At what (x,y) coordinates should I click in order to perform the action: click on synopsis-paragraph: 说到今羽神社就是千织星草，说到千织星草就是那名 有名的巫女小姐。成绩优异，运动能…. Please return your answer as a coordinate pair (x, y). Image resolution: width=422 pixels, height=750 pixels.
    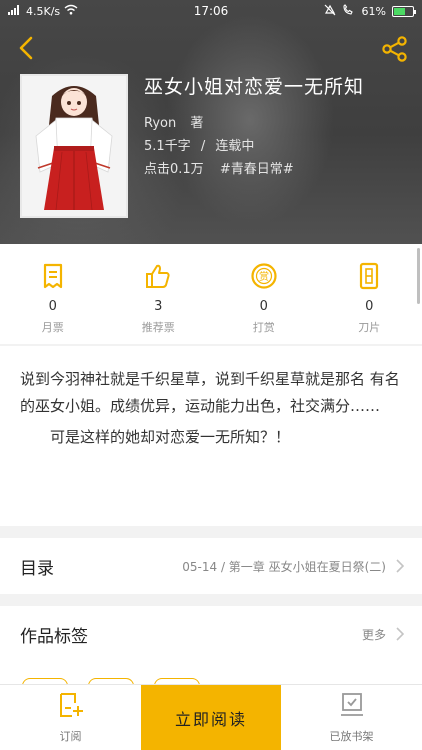
    Looking at the image, I should click on (210, 392).